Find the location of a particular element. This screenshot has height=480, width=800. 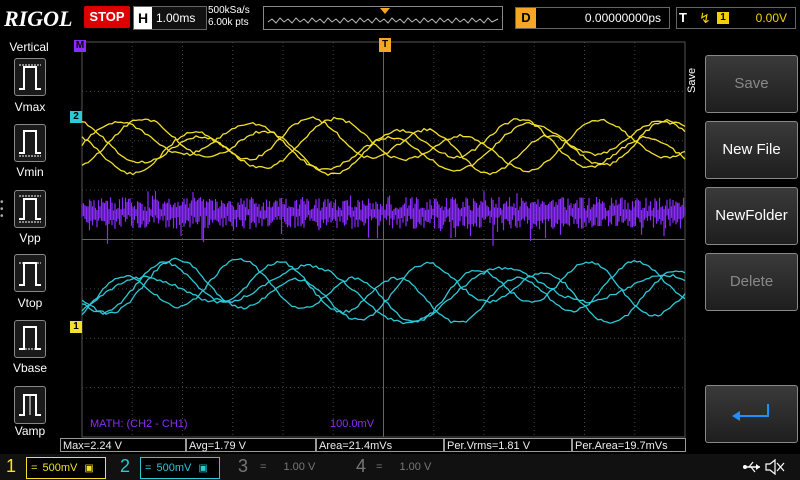

timebase-box: H 1.00ms is located at coordinates (170, 18).